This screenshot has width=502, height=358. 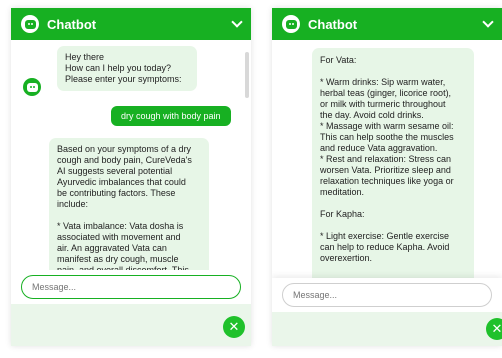 I want to click on reply-line: associated with movement and, so click(x=119, y=237).